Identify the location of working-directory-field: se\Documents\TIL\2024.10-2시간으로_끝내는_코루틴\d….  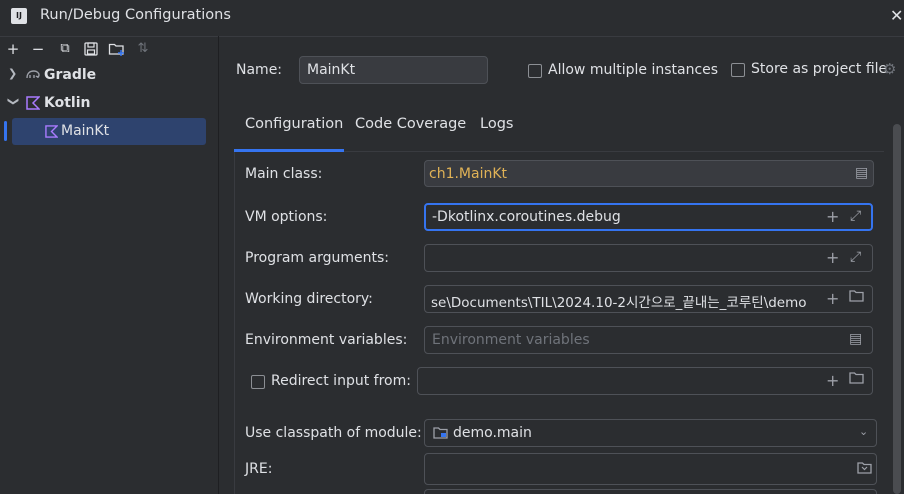
(648, 299).